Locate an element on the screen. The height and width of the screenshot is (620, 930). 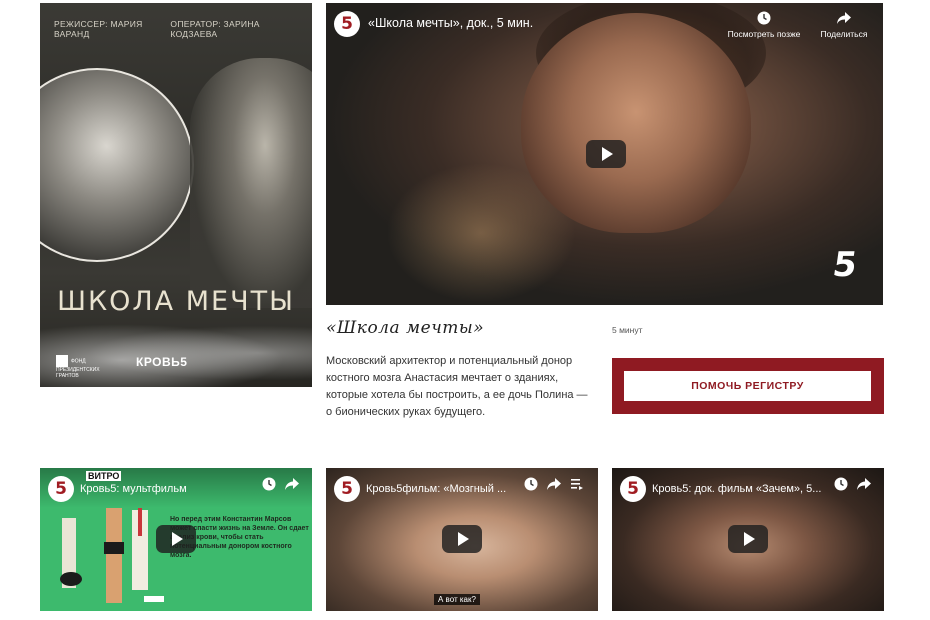
watch-later-button: Посмотреть позже is located at coordinates (764, 25).